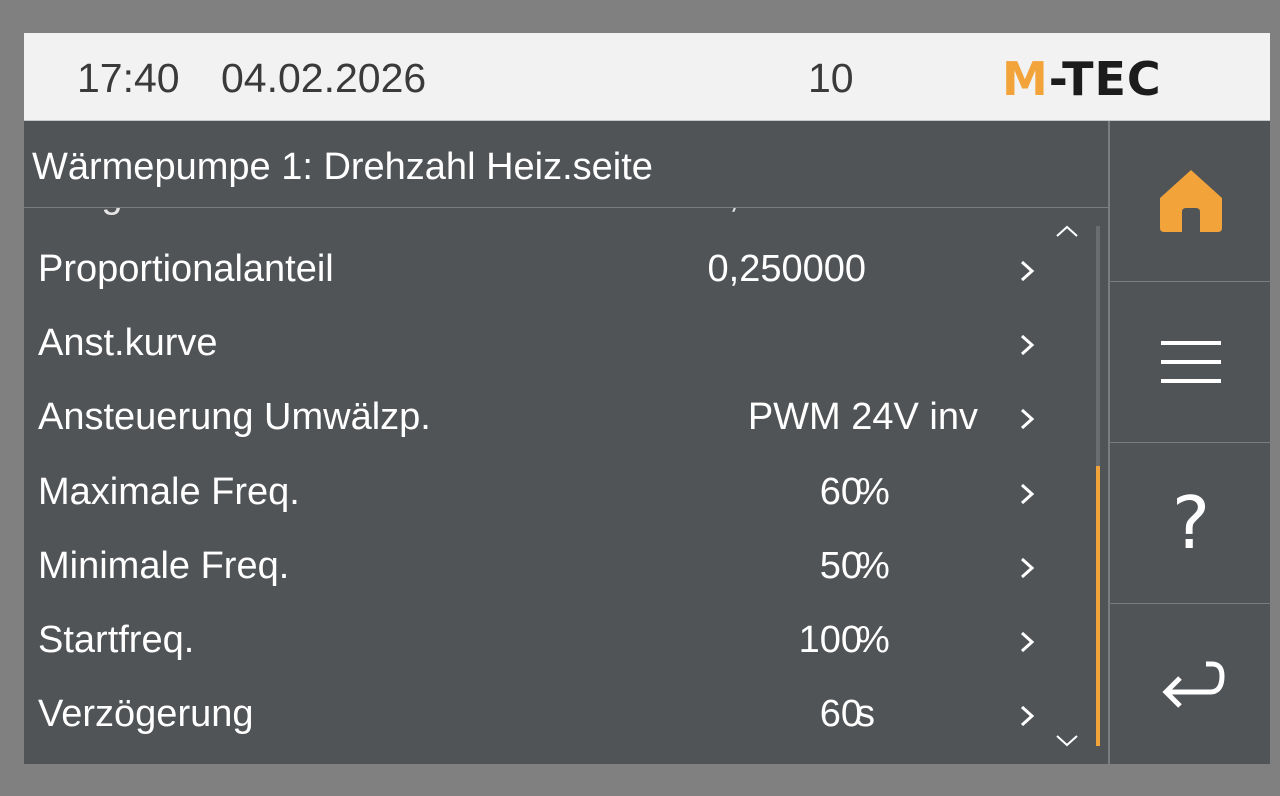  I want to click on help-icon: ?, so click(1191, 523).